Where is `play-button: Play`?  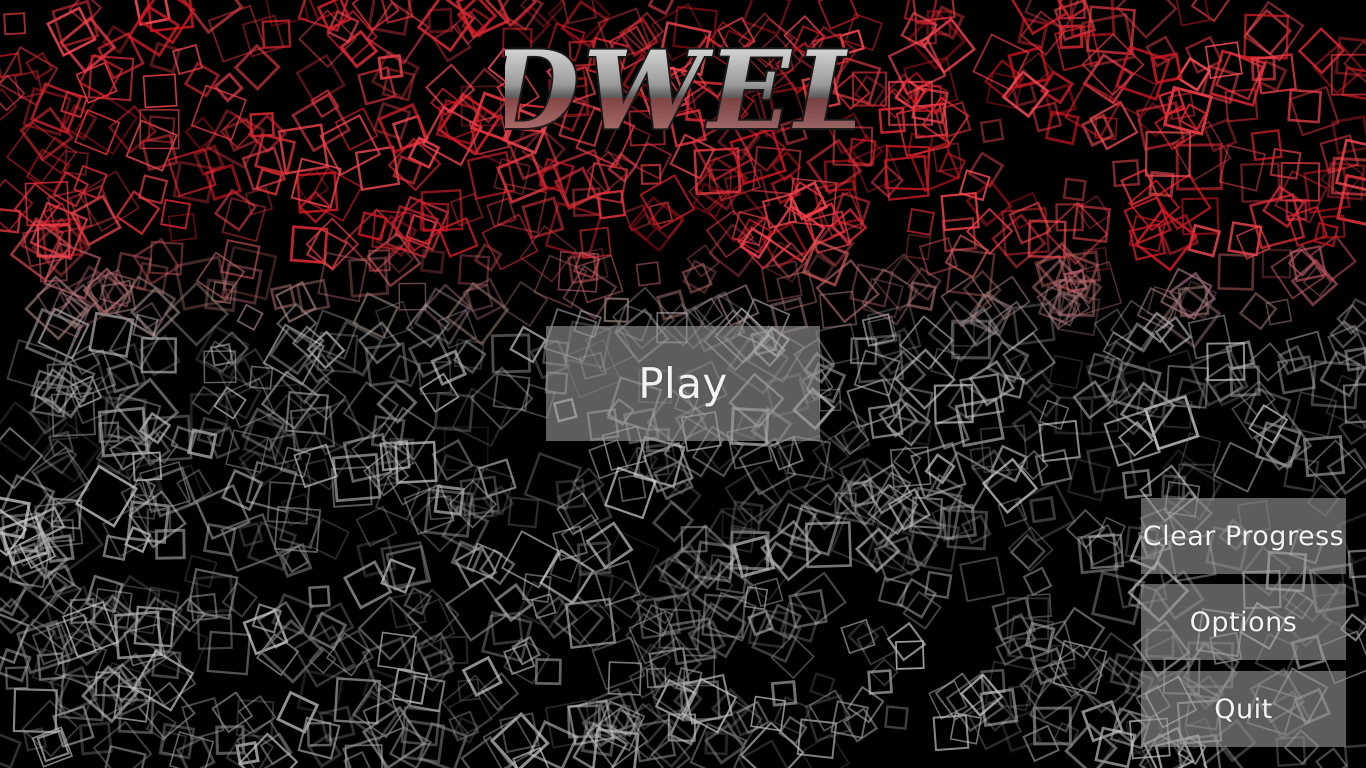 play-button: Play is located at coordinates (683, 383).